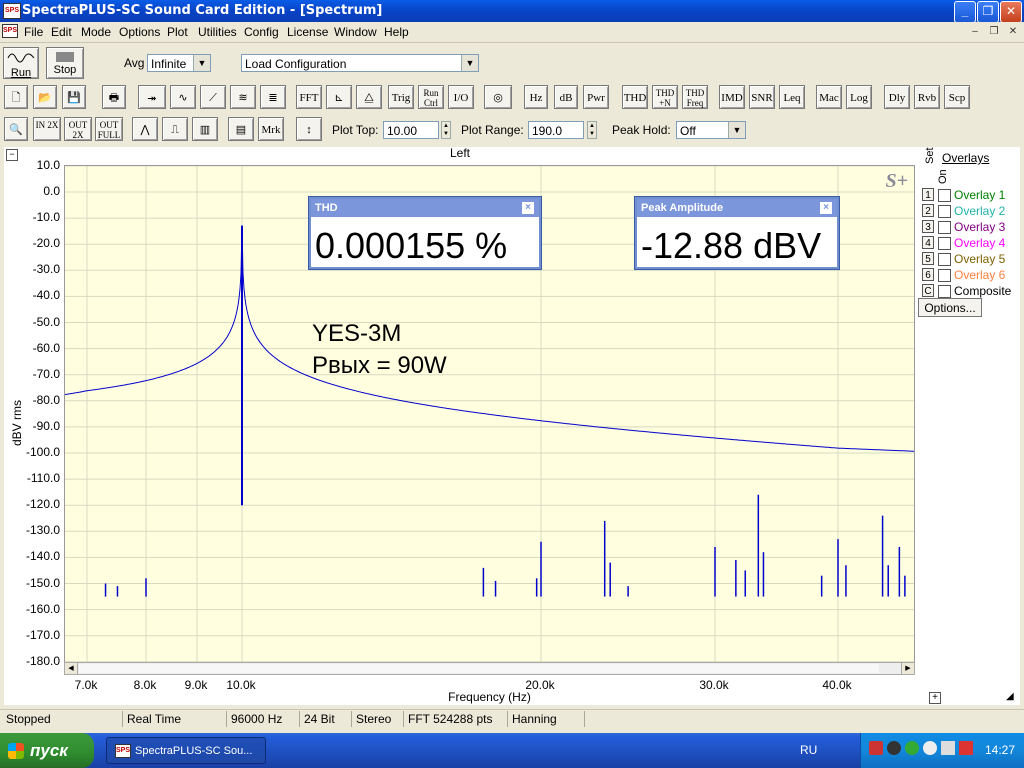  What do you see at coordinates (966, 748) in the screenshot?
I see `security-icon` at bounding box center [966, 748].